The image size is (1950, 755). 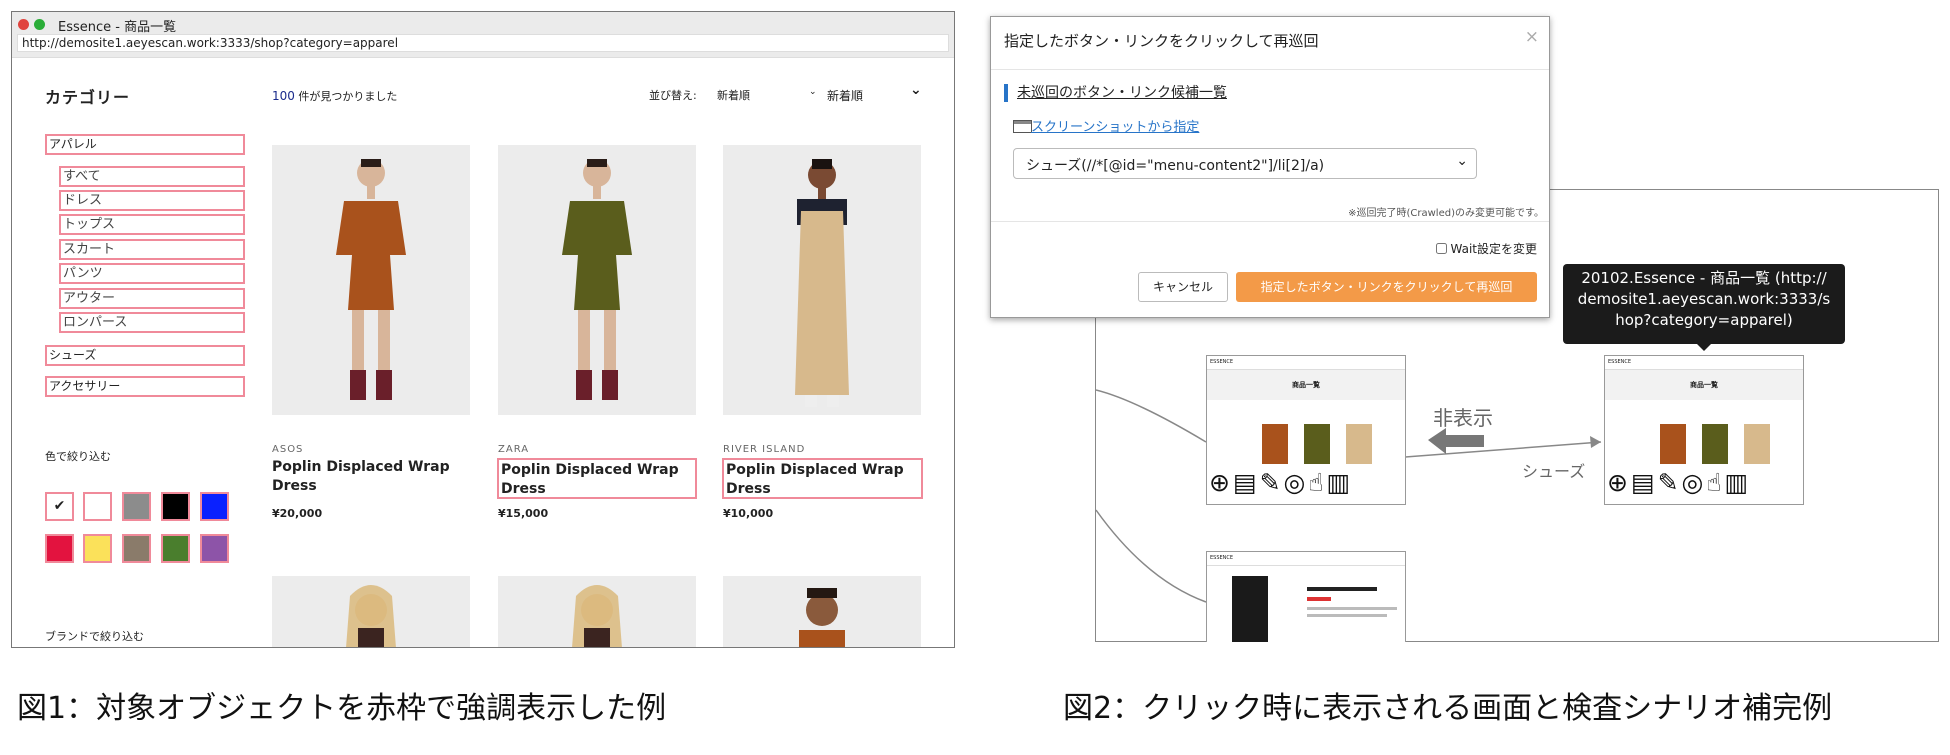 What do you see at coordinates (1704, 430) in the screenshot?
I see `page-thumbnail-2: ESSENCE 商品一覧 ⊕▤✎◎☝▥` at bounding box center [1704, 430].